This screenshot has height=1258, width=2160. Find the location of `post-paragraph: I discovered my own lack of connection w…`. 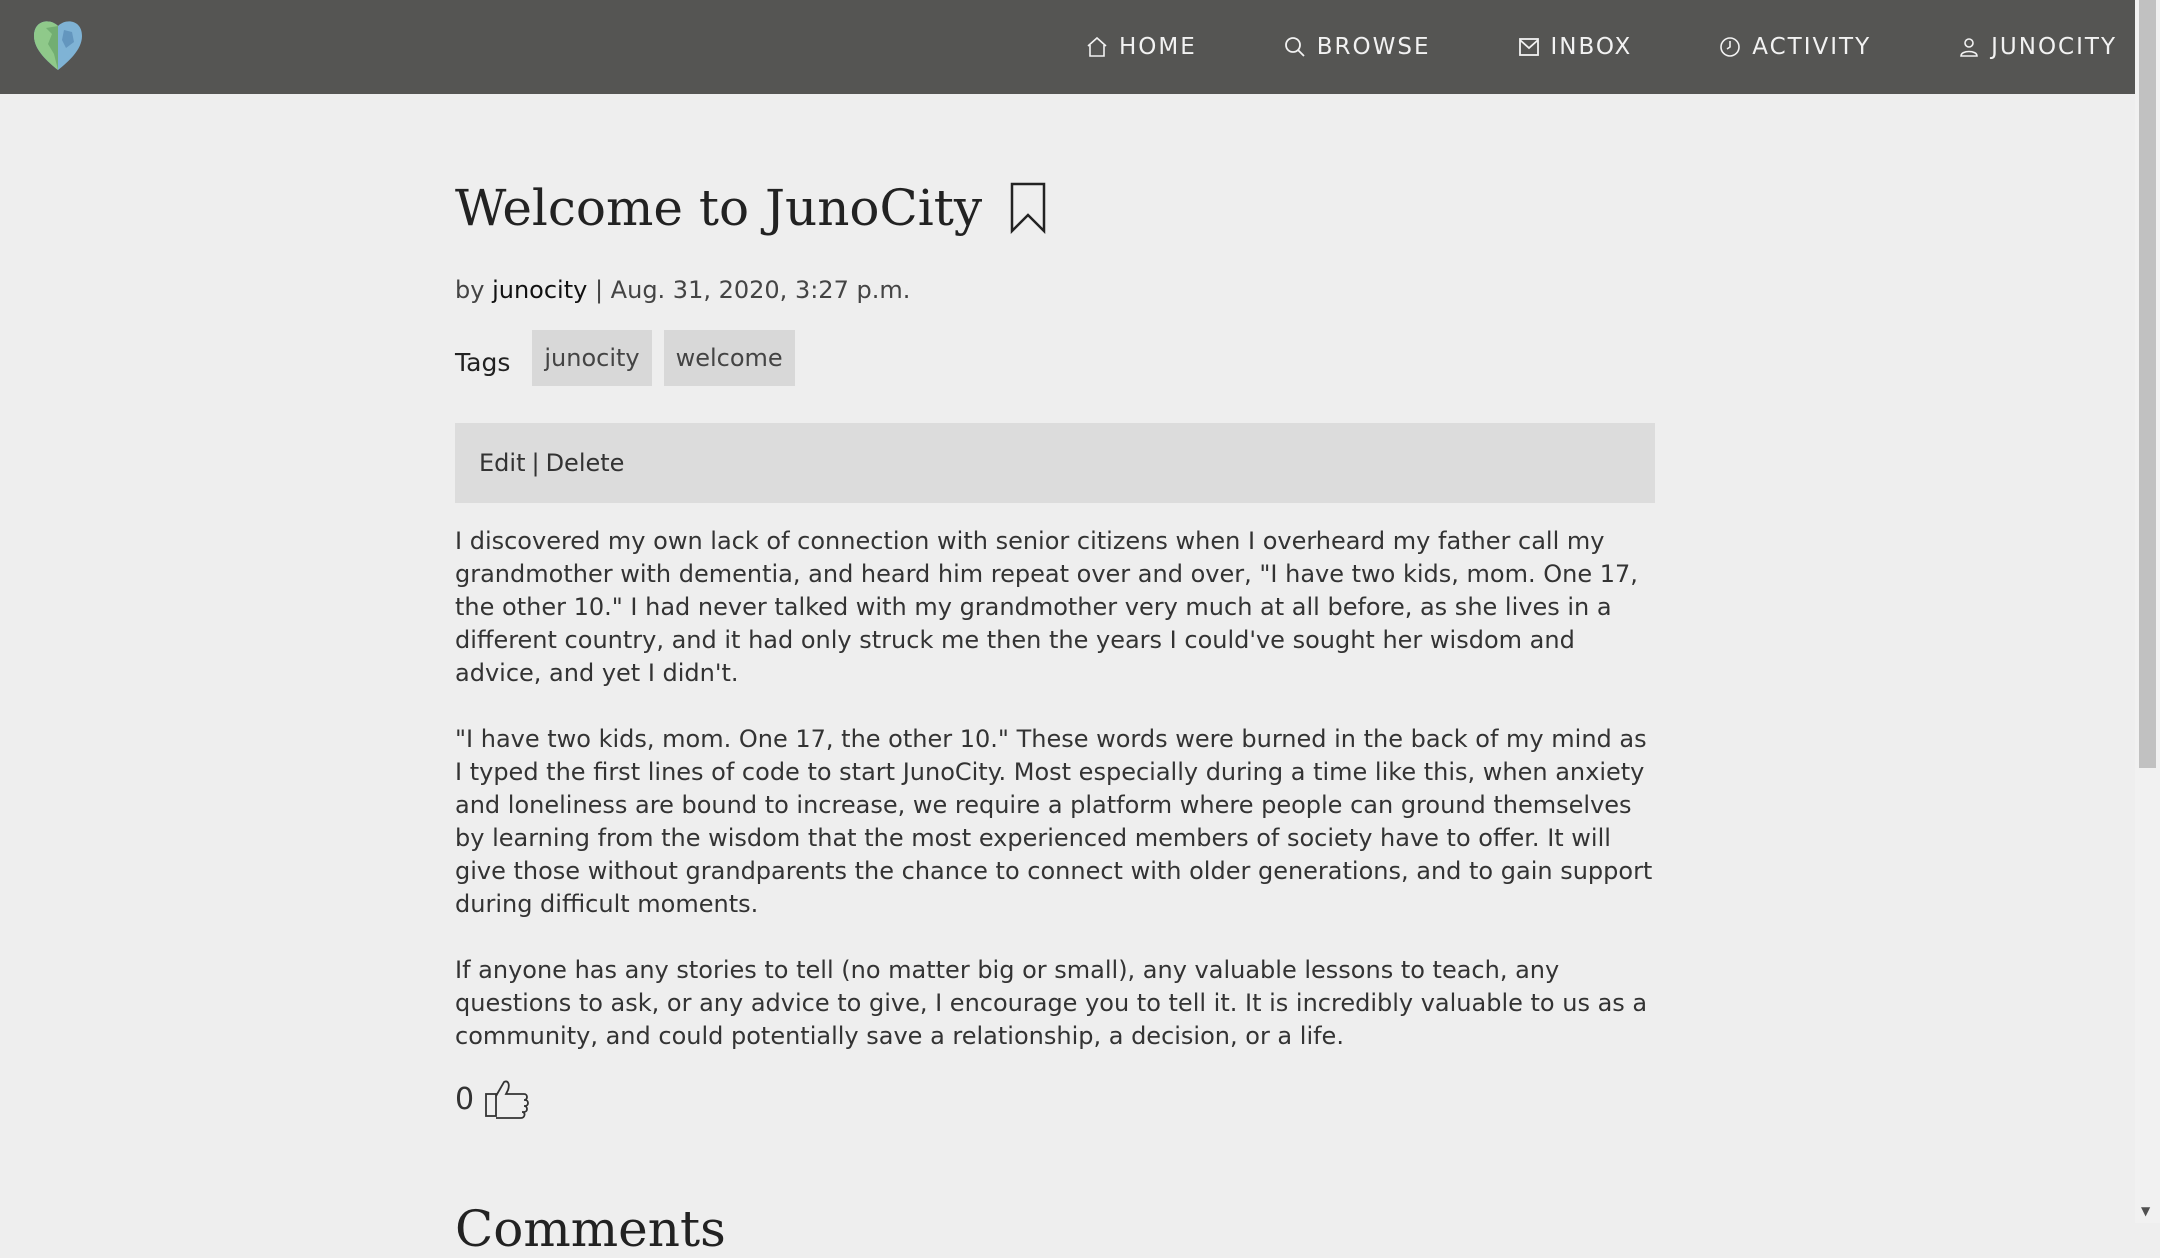

post-paragraph: I discovered my own lack of connection w… is located at coordinates (1046, 607).